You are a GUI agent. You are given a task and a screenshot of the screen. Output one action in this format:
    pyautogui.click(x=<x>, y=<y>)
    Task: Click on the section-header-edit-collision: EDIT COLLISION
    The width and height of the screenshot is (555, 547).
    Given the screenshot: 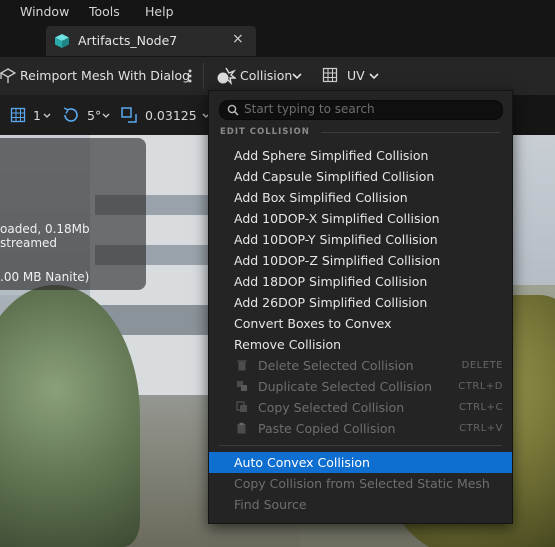 What is the action you would take?
    pyautogui.click(x=265, y=132)
    